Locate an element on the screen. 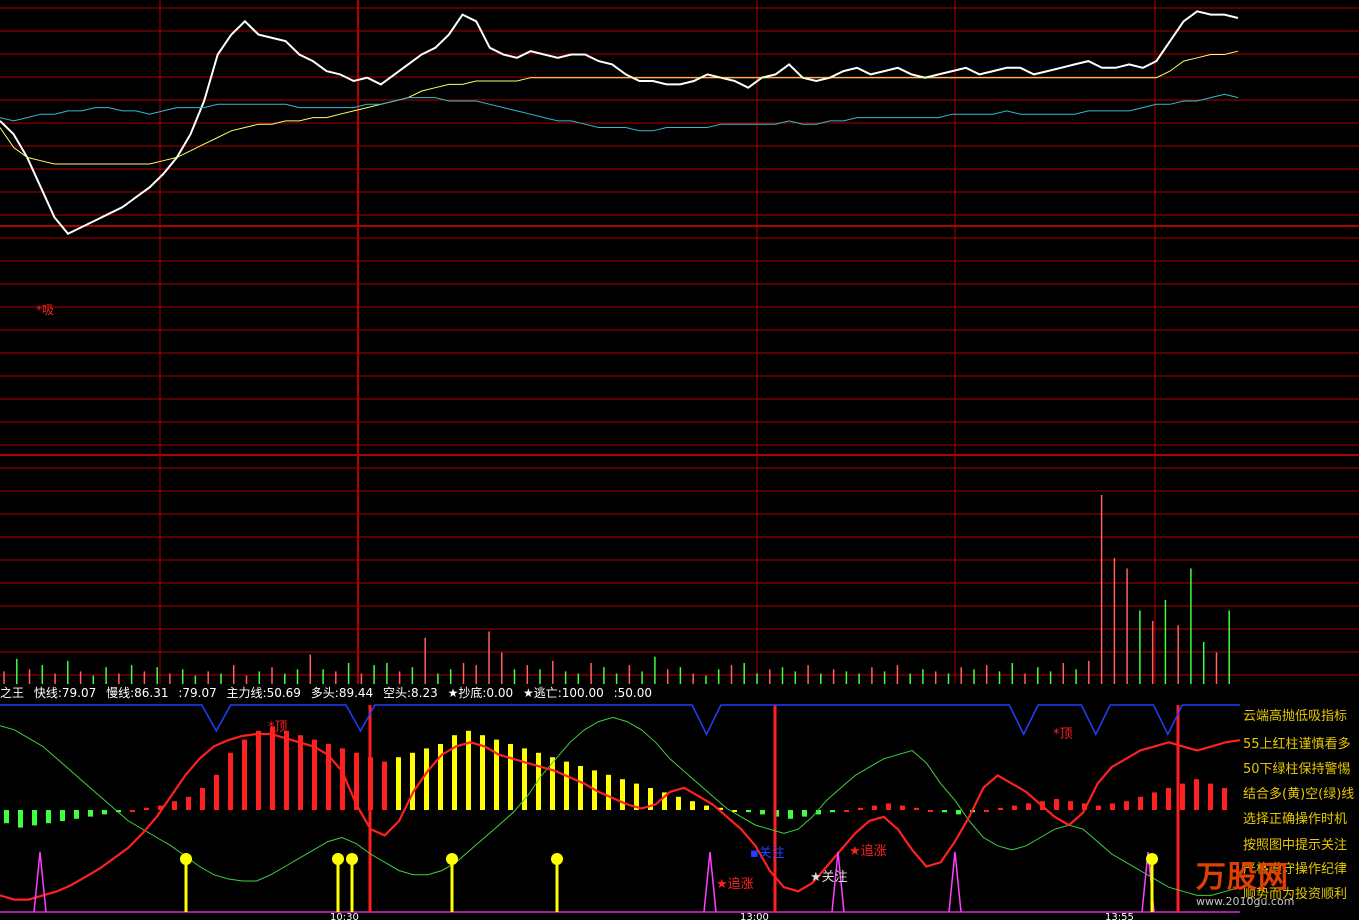  side-note: 选择正确操作时机 is located at coordinates (1295, 819).